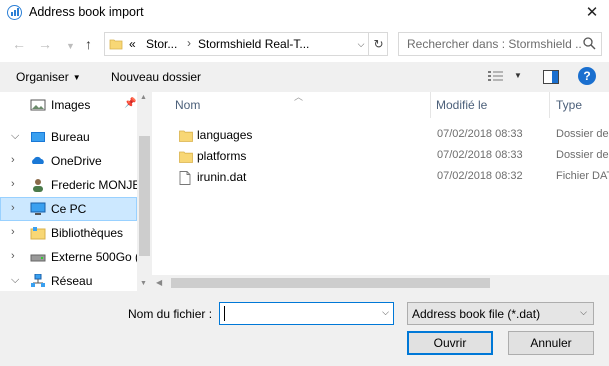 Image resolution: width=609 pixels, height=366 pixels. I want to click on computer-icon, so click(38, 208).